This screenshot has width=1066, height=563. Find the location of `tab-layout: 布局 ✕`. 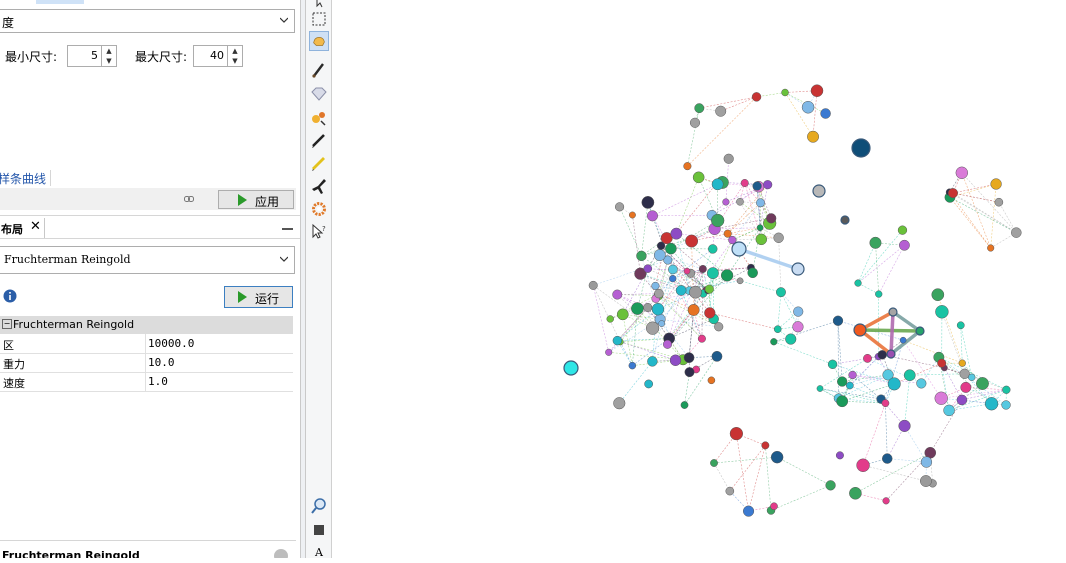

tab-layout: 布局 ✕ is located at coordinates (22, 228).